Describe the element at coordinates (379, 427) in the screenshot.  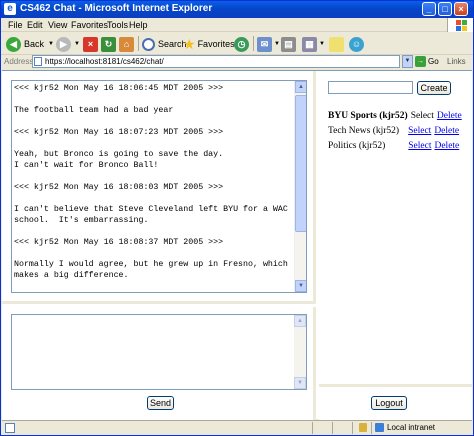
I see `intranet-icon` at that location.